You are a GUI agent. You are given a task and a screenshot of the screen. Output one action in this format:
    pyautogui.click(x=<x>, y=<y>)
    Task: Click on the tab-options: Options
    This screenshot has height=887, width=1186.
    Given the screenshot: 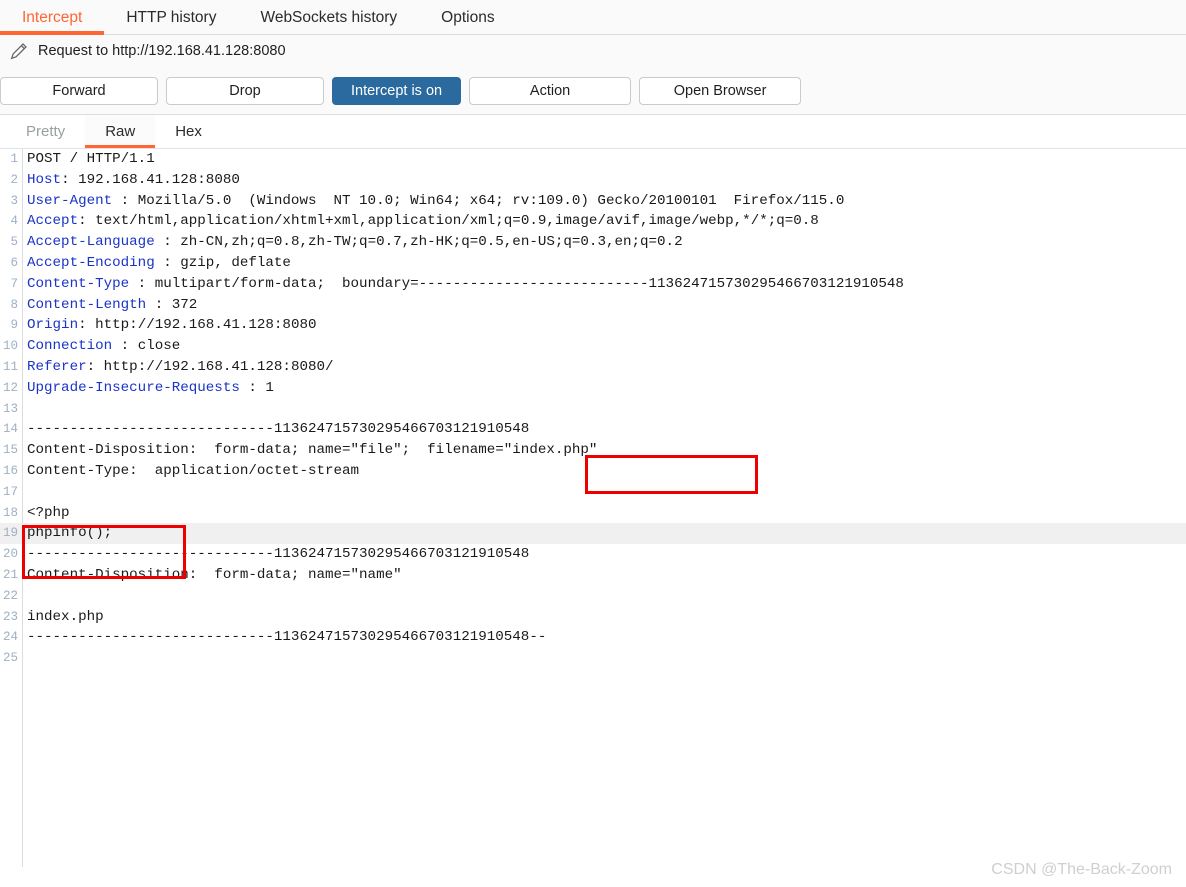 What is the action you would take?
    pyautogui.click(x=467, y=17)
    